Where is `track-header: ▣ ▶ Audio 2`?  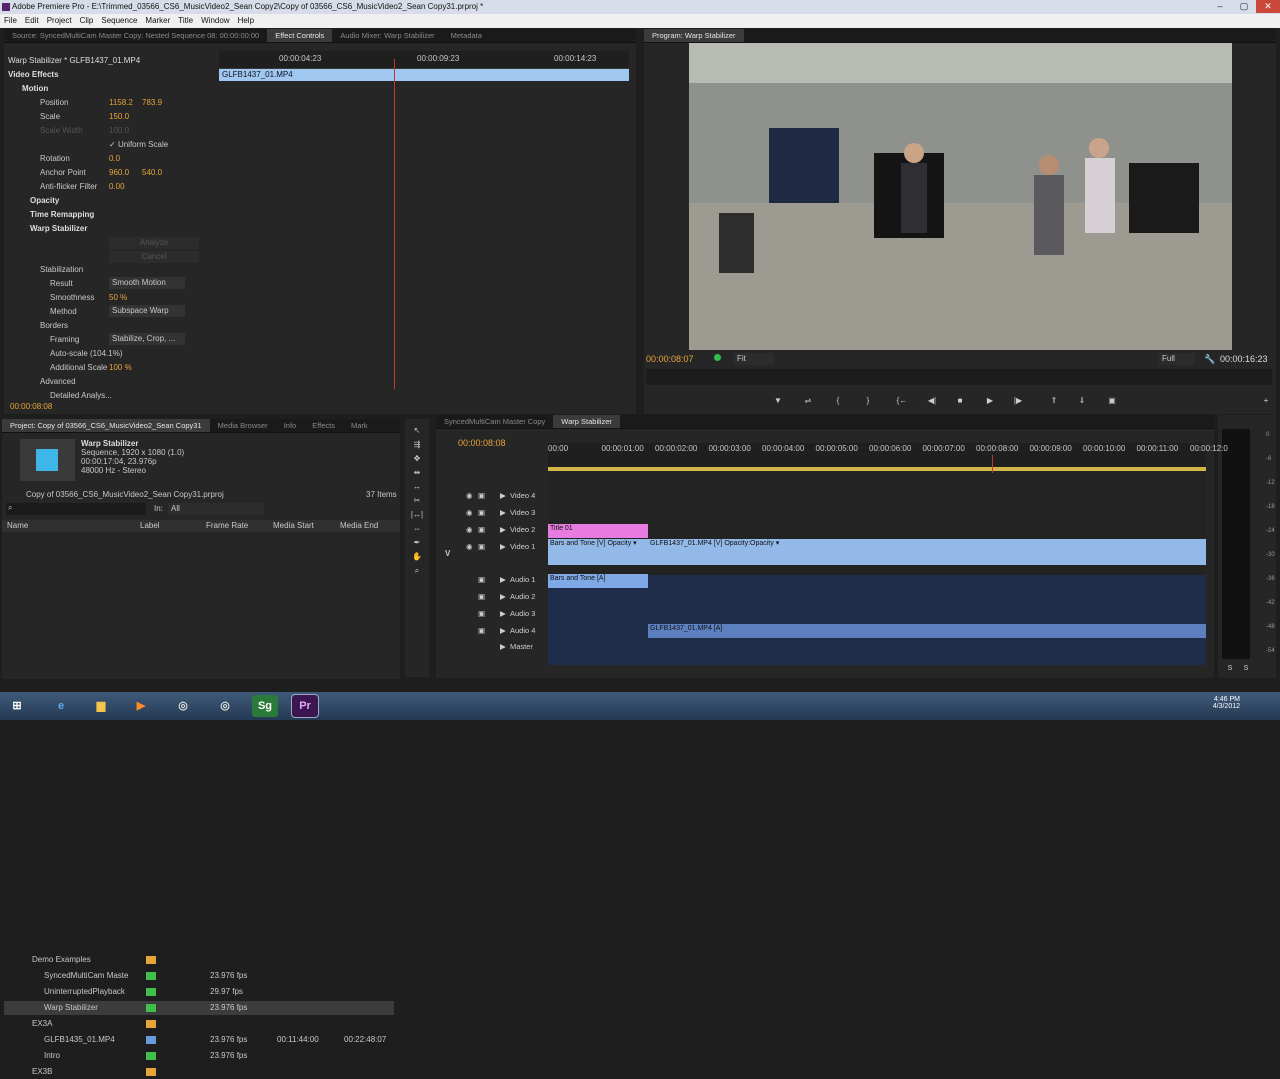 track-header: ▣ ▶ Audio 2 is located at coordinates (493, 597).